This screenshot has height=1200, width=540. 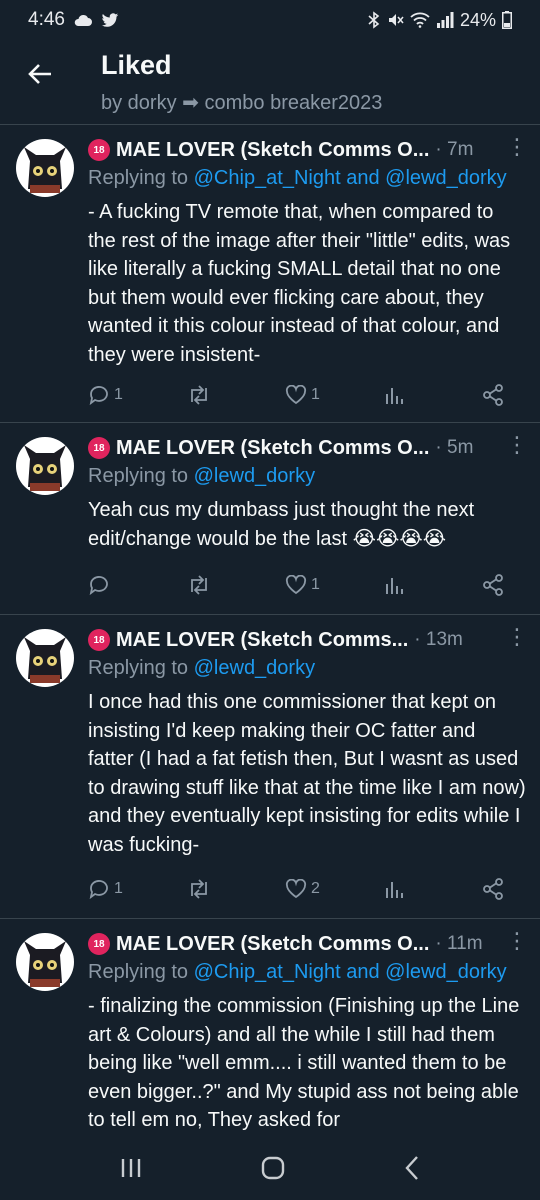 I want to click on tweet-actions: 1 2, so click(x=303, y=889).